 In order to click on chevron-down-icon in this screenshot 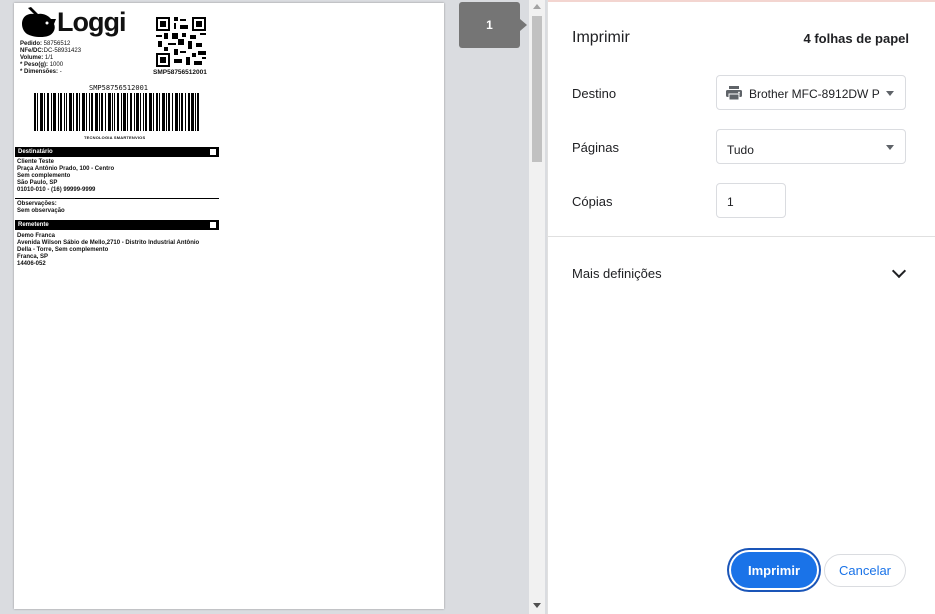, I will do `click(899, 271)`.